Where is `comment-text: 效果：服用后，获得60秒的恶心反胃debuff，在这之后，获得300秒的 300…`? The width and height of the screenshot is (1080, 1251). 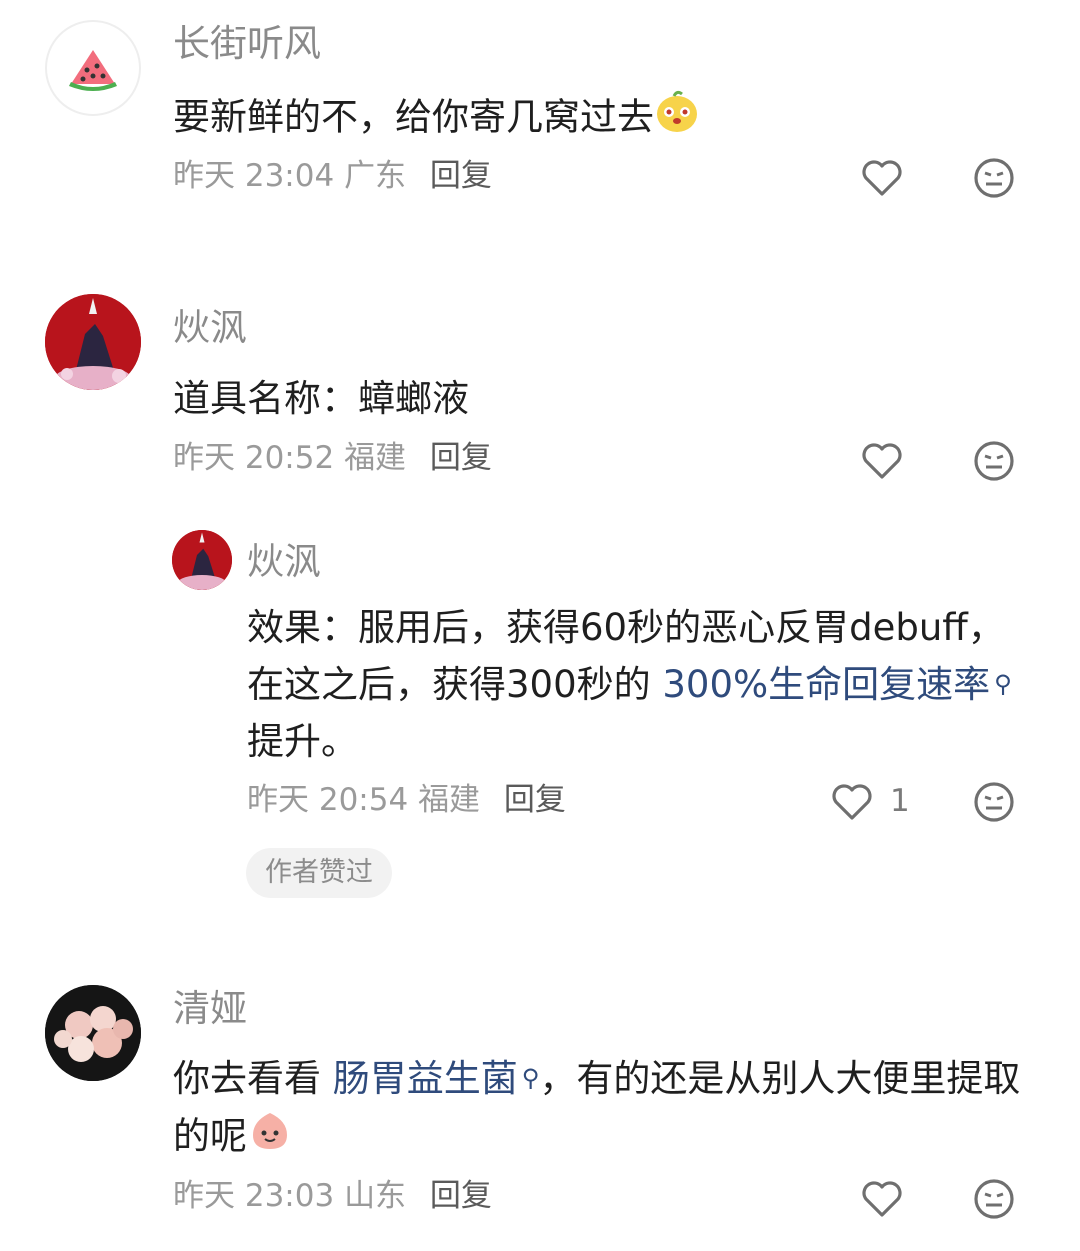
comment-text: 效果：服用后，获得60秒的恶心反胃debuff，在这之后，获得300秒的 300… is located at coordinates (642, 684).